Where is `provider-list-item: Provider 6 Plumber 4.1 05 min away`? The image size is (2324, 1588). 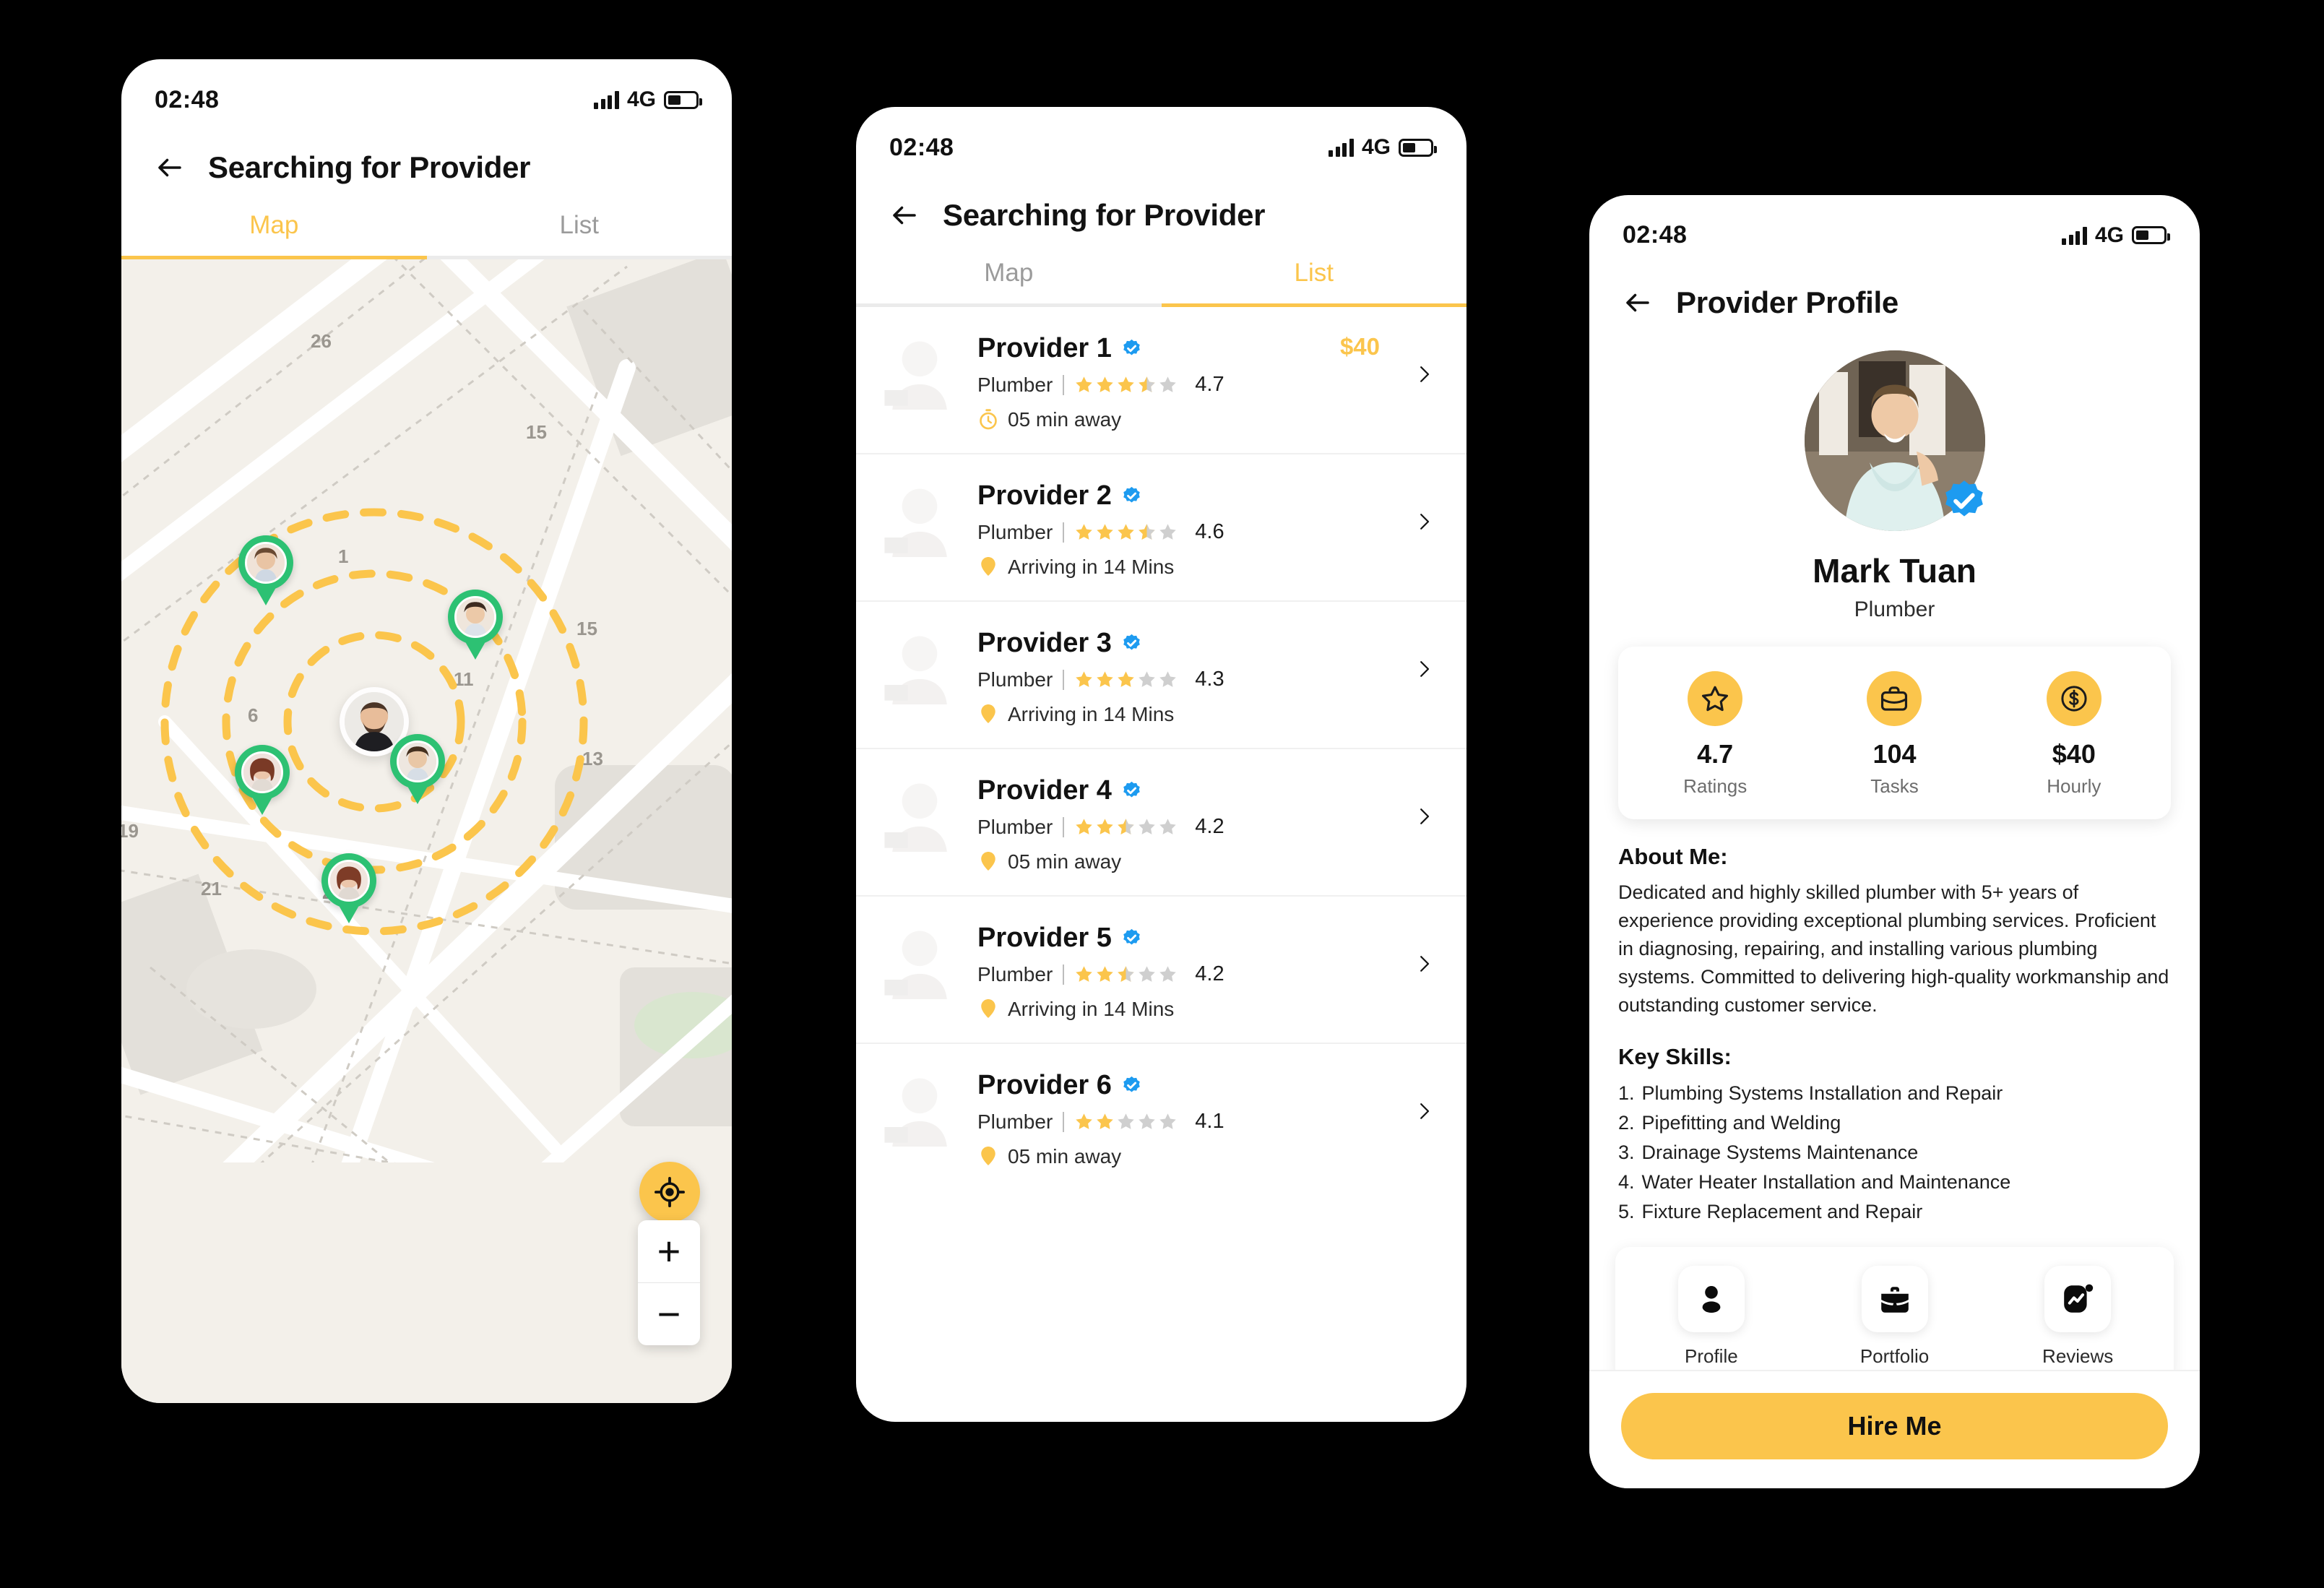
provider-list-item: Provider 6 Plumber 4.1 05 min away is located at coordinates (1161, 1117).